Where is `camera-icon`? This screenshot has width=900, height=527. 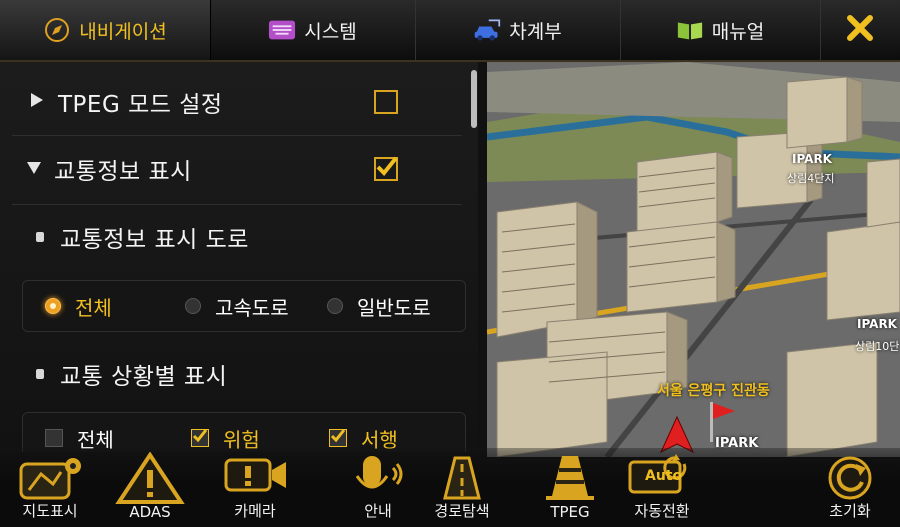
camera-icon is located at coordinates (255, 475).